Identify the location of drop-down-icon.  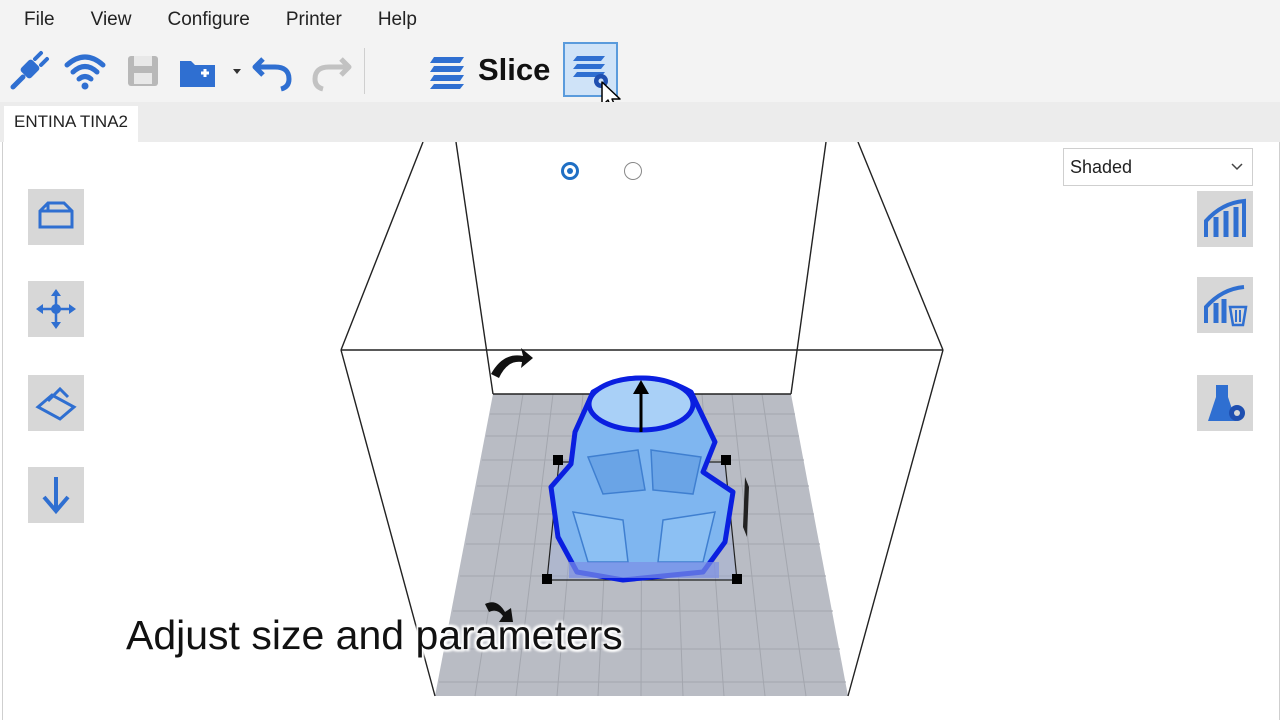
(56, 496).